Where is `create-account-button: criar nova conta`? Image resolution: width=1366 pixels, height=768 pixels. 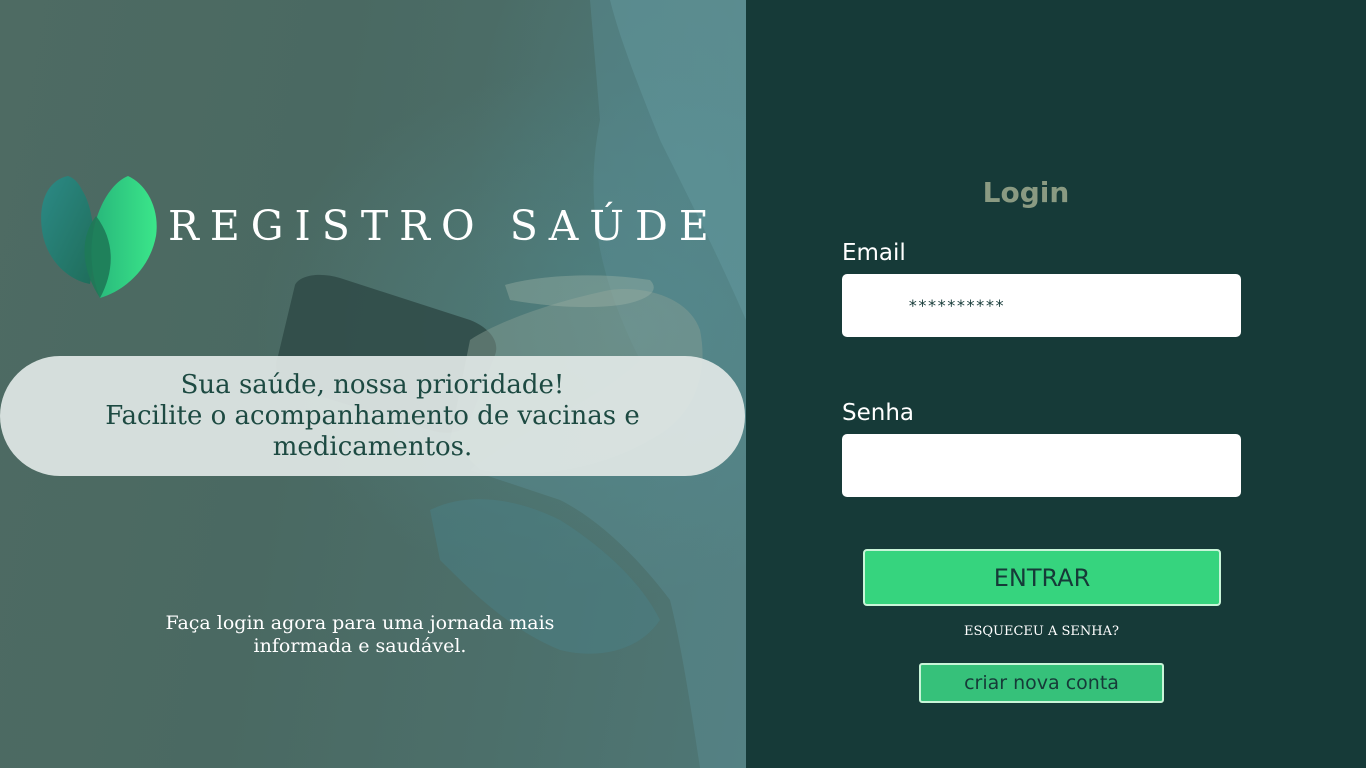 create-account-button: criar nova conta is located at coordinates (1041, 683).